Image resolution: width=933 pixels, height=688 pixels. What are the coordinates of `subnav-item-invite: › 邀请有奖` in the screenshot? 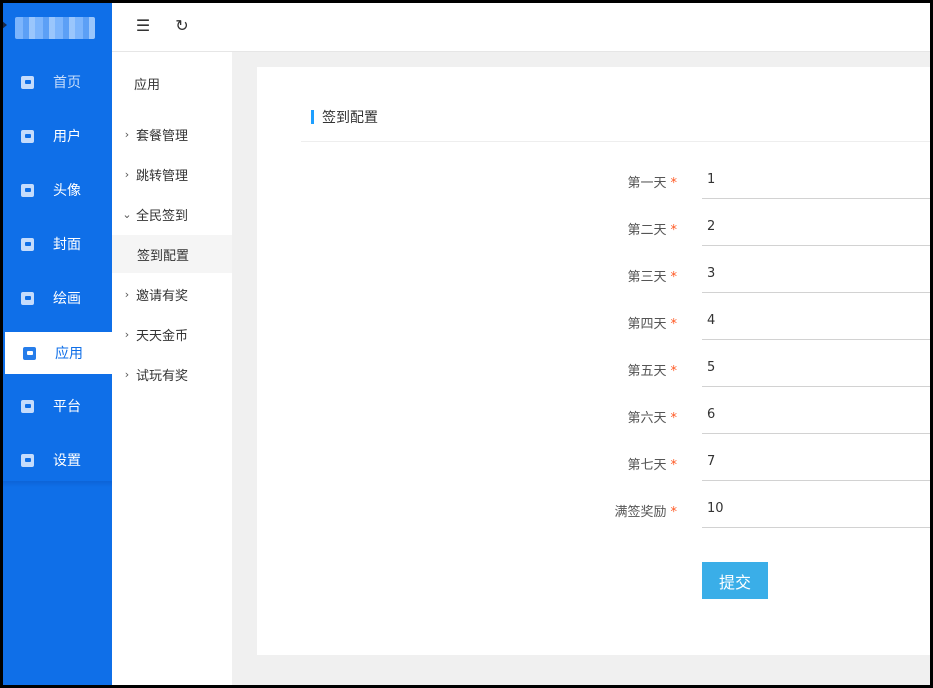 It's located at (172, 294).